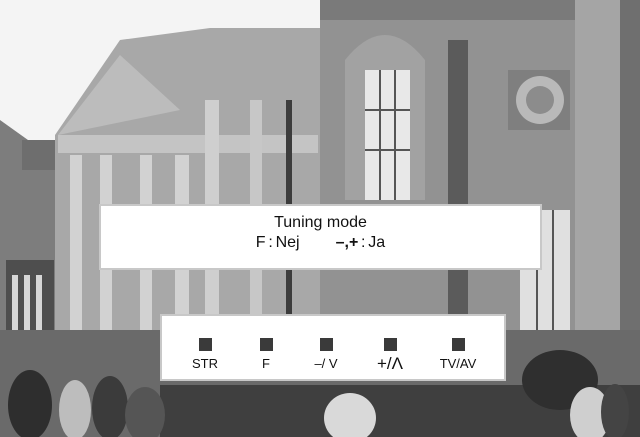  I want to click on str-button: STR, so click(205, 354).